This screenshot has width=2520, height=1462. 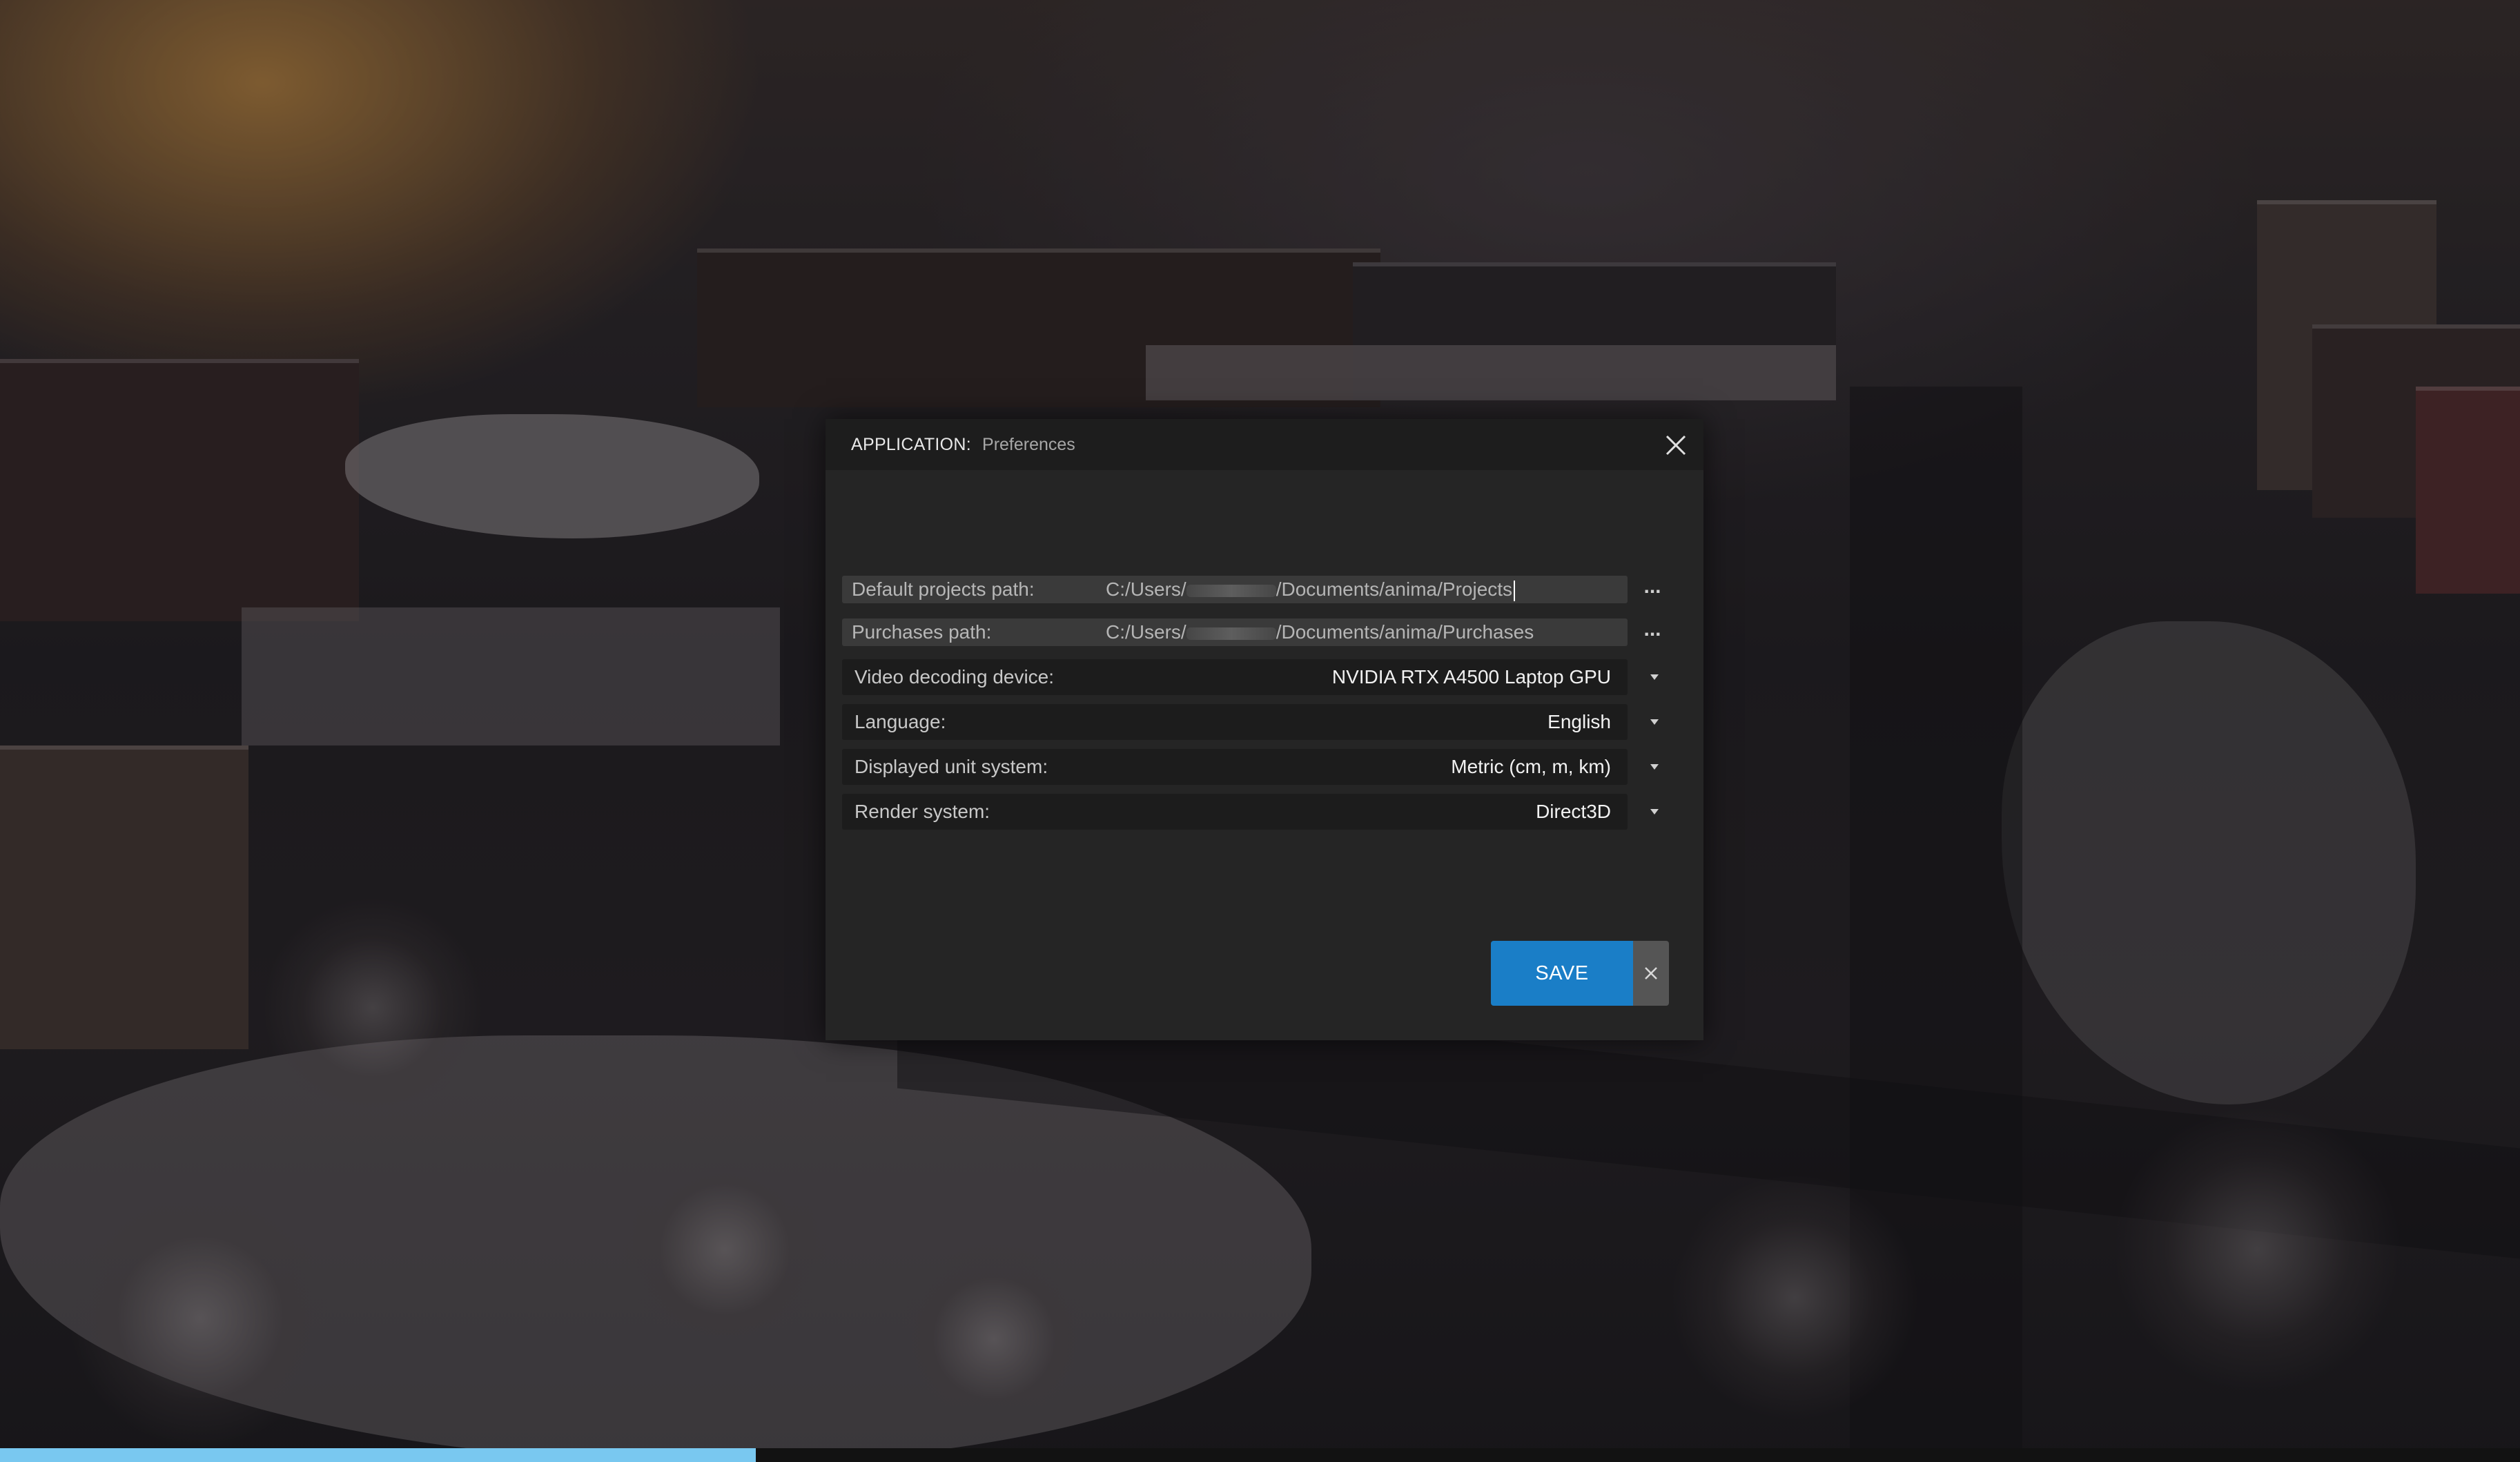 What do you see at coordinates (922, 812) in the screenshot?
I see `render-system-label: Render system:` at bounding box center [922, 812].